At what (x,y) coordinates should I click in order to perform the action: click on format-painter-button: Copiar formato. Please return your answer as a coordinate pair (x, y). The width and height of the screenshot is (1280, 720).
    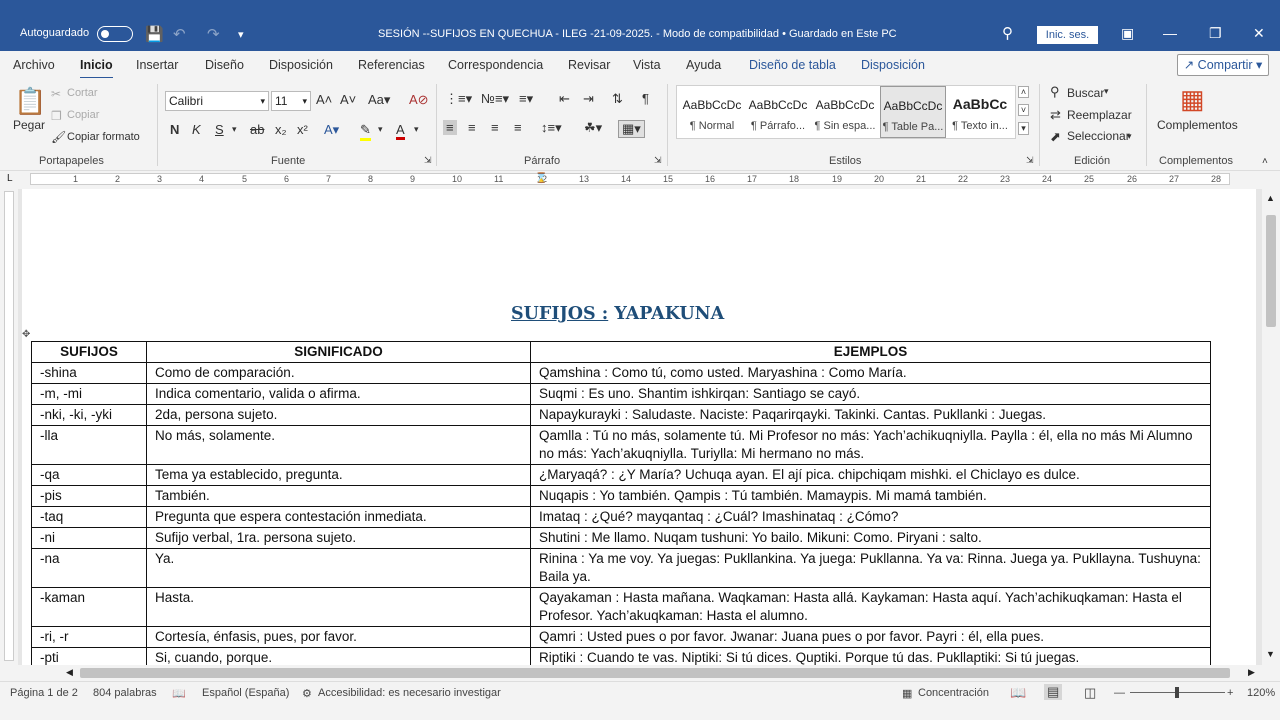
    Looking at the image, I should click on (103, 137).